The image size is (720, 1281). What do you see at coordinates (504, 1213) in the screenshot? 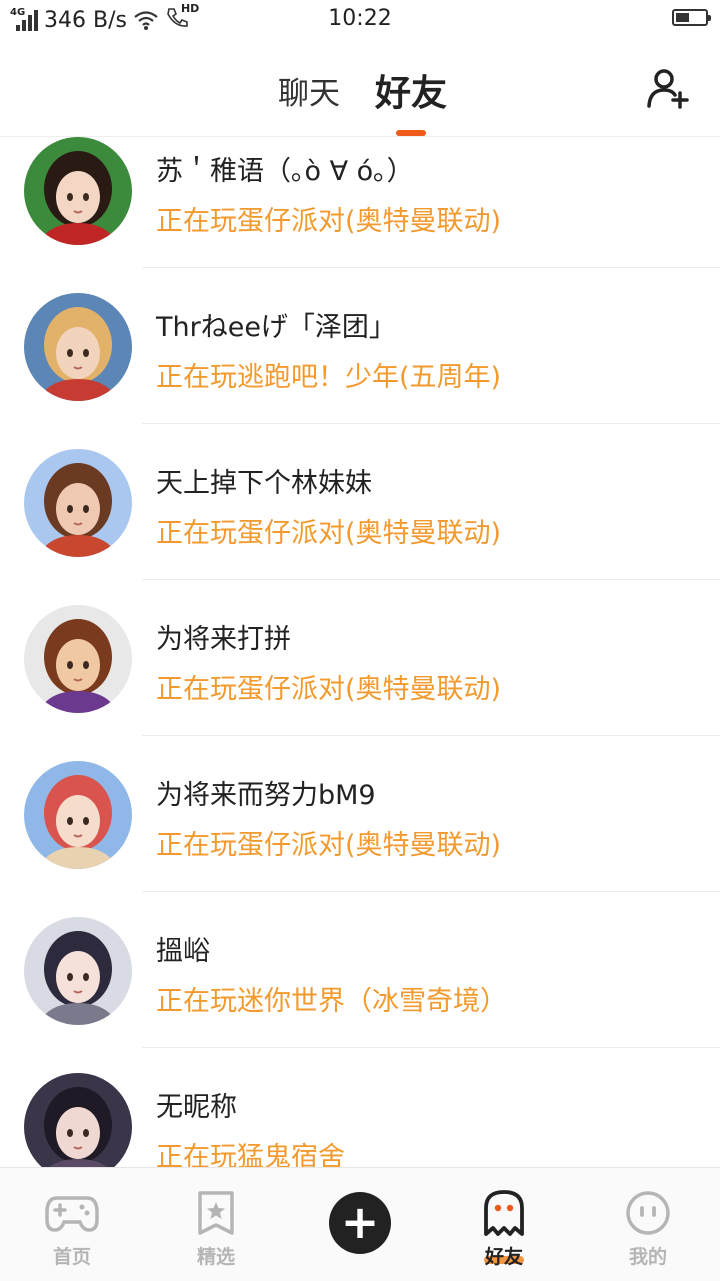
I see `ghost-icon` at bounding box center [504, 1213].